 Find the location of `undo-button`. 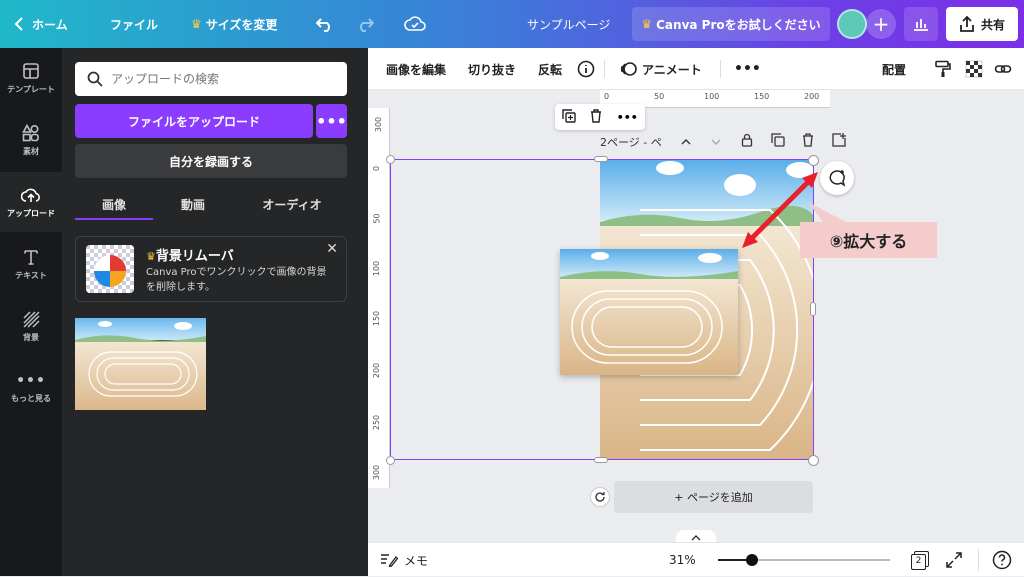

undo-button is located at coordinates (325, 24).